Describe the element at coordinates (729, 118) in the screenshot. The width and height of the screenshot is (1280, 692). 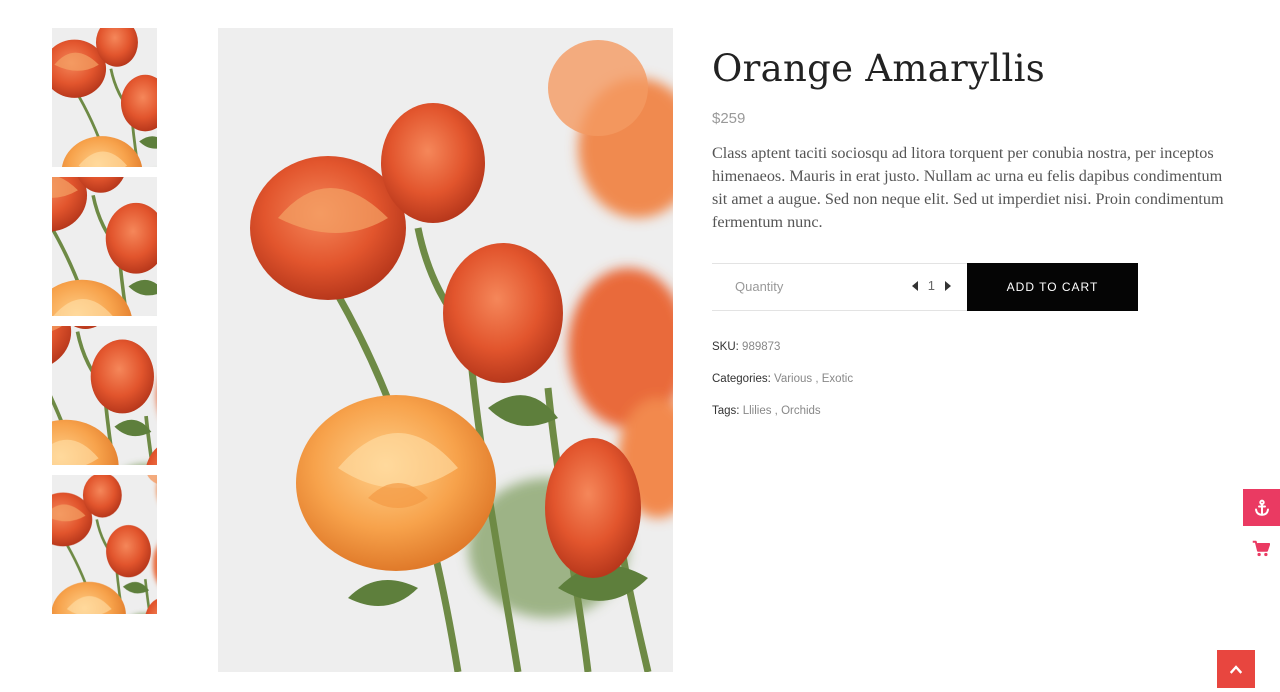
I see `product-price: $259` at that location.